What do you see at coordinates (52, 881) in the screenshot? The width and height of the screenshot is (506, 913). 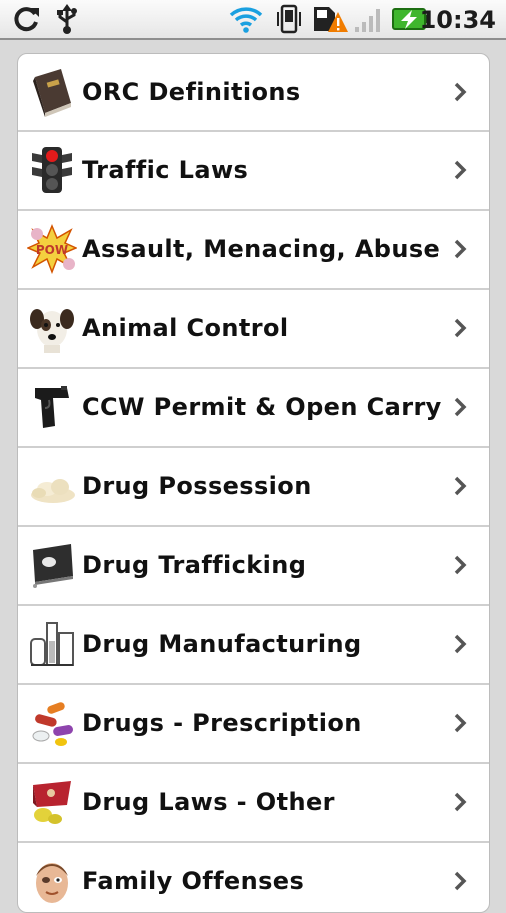 I see `face-icon` at bounding box center [52, 881].